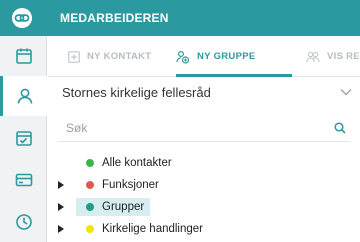 The image size is (360, 242). I want to click on app-title: MEDARBEIDEREN, so click(114, 18).